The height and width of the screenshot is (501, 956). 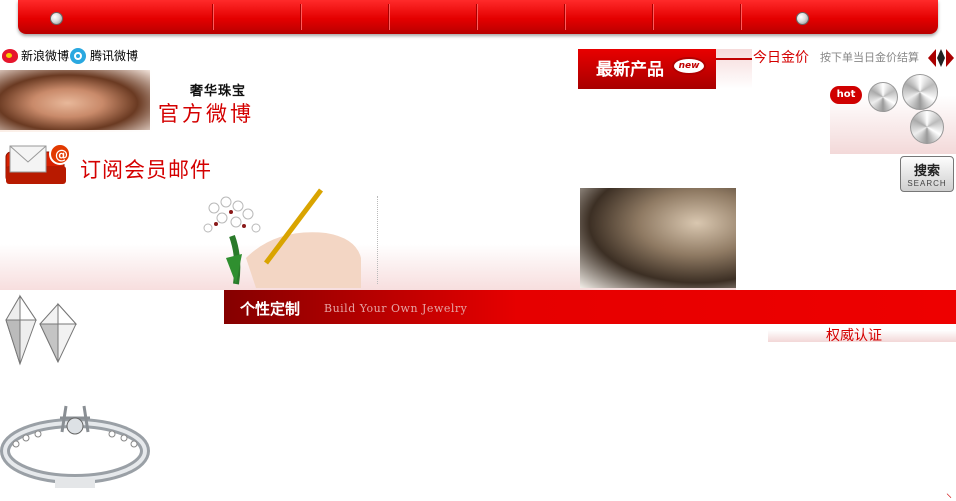 I want to click on corner-marker-icon: ⸜, so click(x=949, y=493).